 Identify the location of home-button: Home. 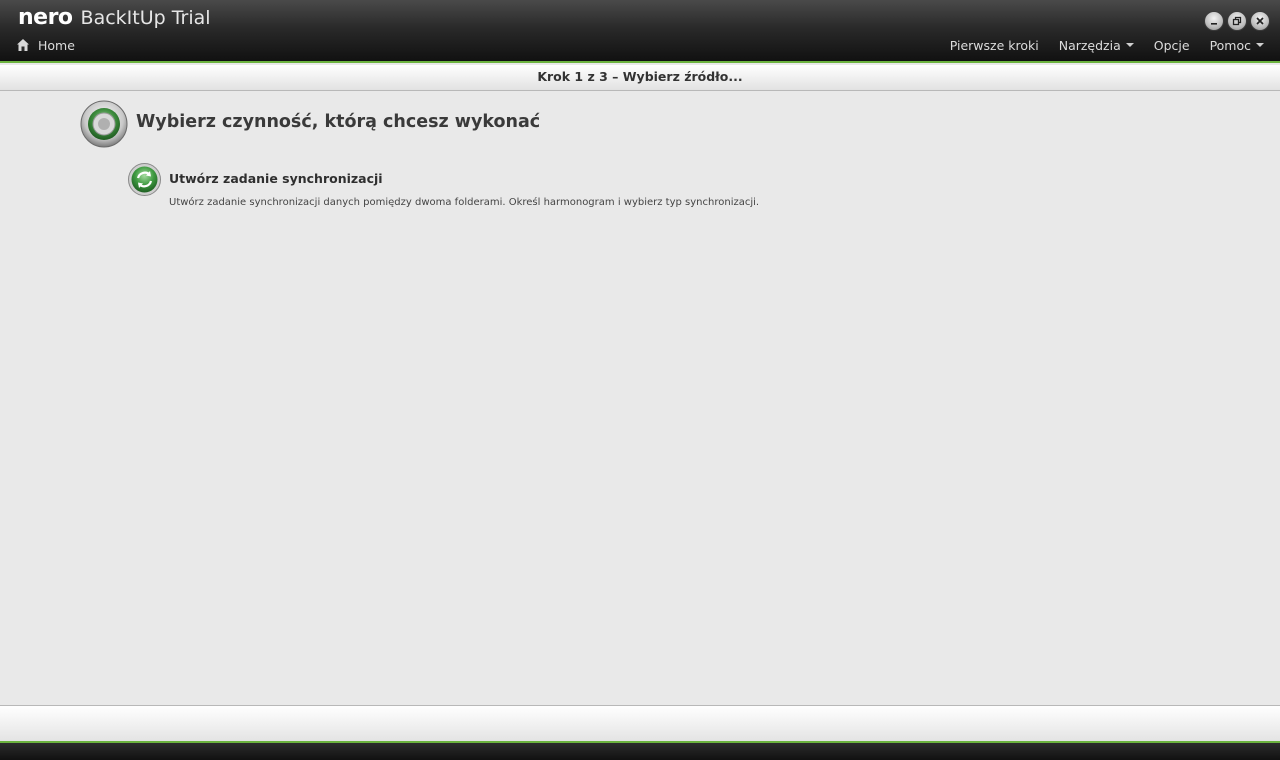
(45, 45).